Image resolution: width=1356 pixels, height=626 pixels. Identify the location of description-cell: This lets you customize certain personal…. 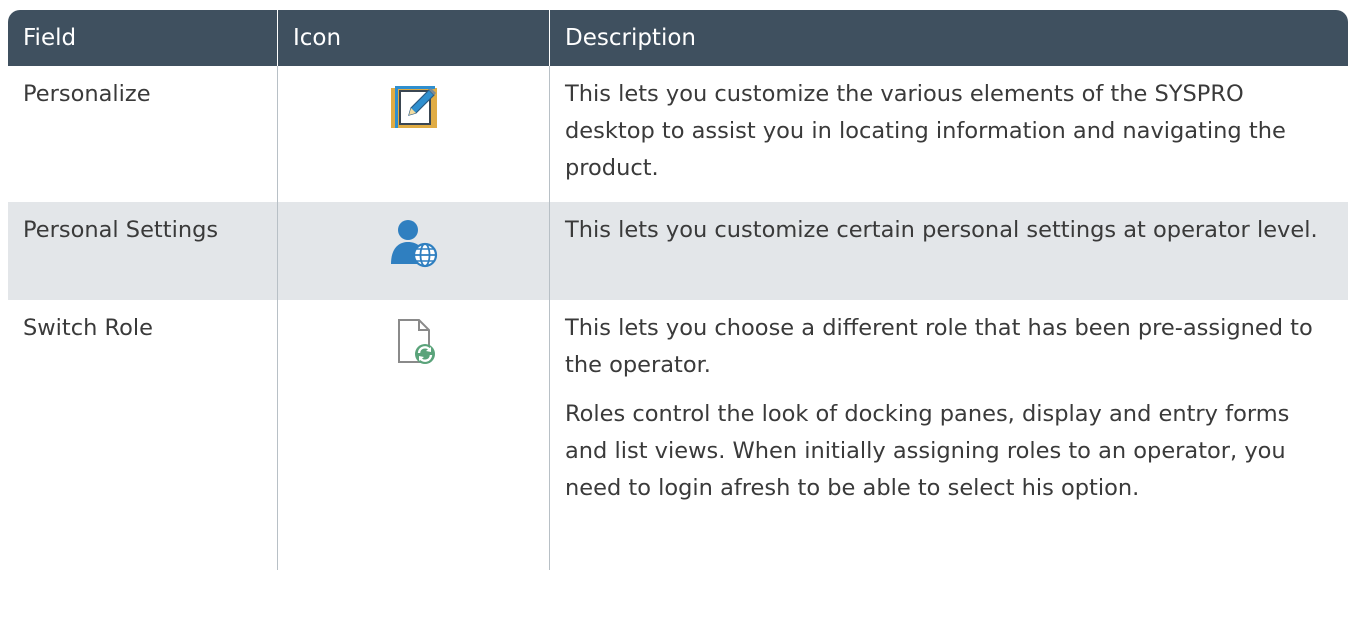
(949, 251).